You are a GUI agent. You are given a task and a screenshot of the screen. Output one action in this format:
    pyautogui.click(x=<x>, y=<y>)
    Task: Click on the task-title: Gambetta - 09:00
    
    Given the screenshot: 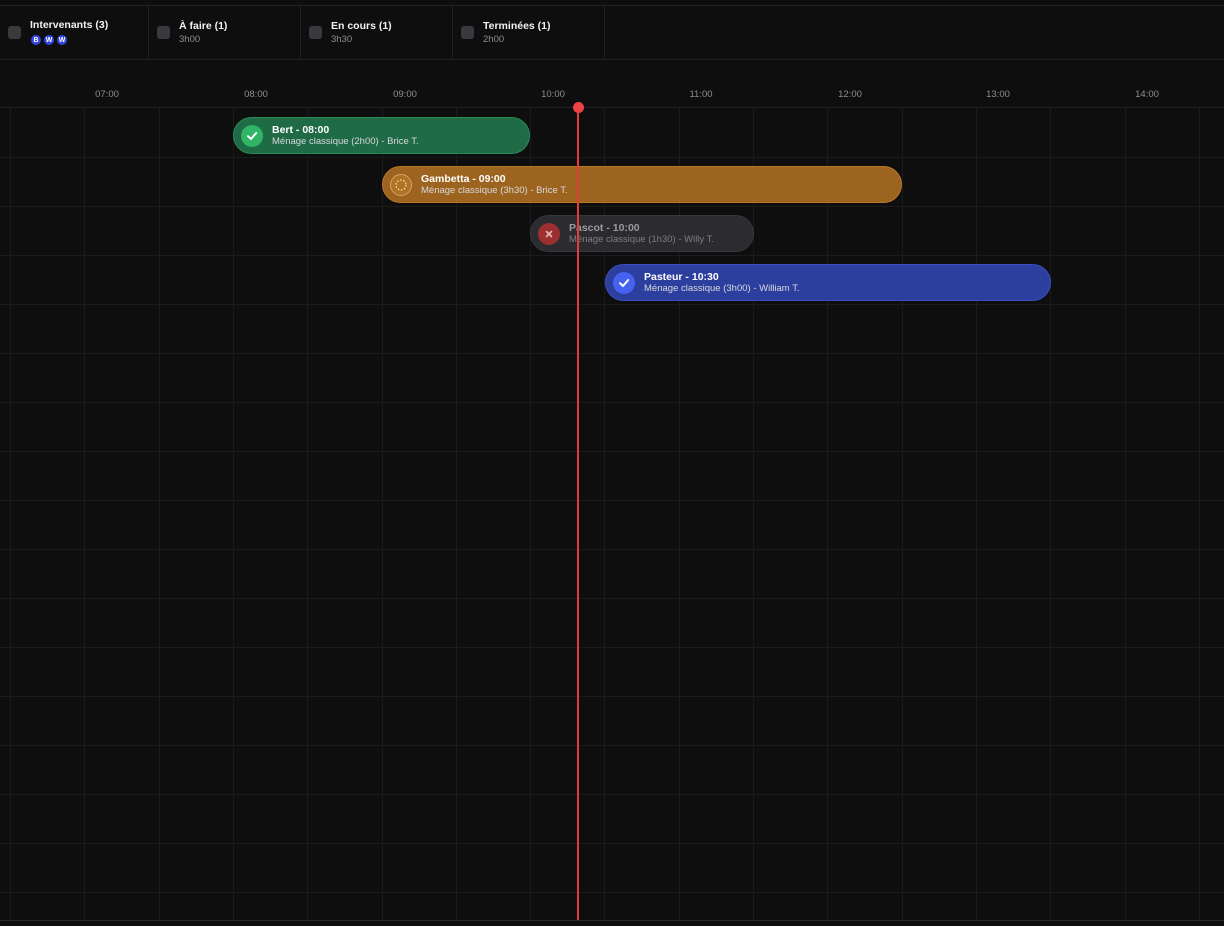 What is the action you would take?
    pyautogui.click(x=463, y=179)
    